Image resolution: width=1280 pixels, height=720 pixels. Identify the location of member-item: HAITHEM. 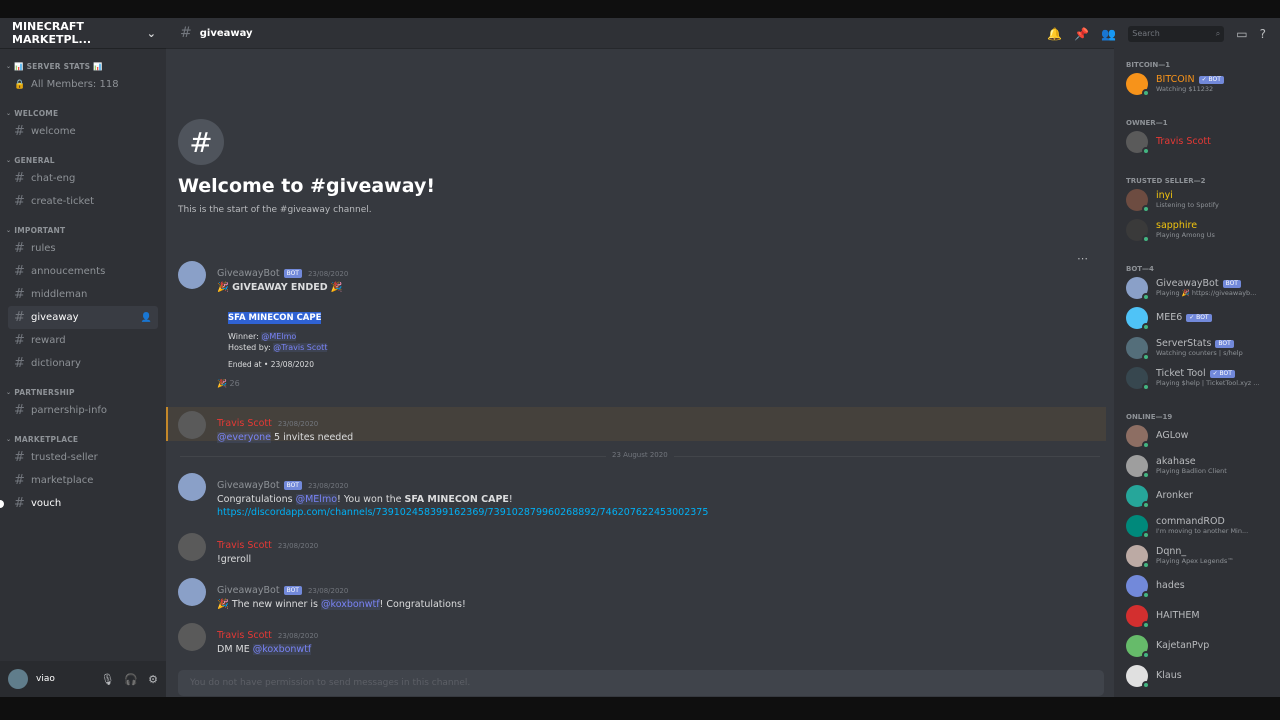
(1197, 616).